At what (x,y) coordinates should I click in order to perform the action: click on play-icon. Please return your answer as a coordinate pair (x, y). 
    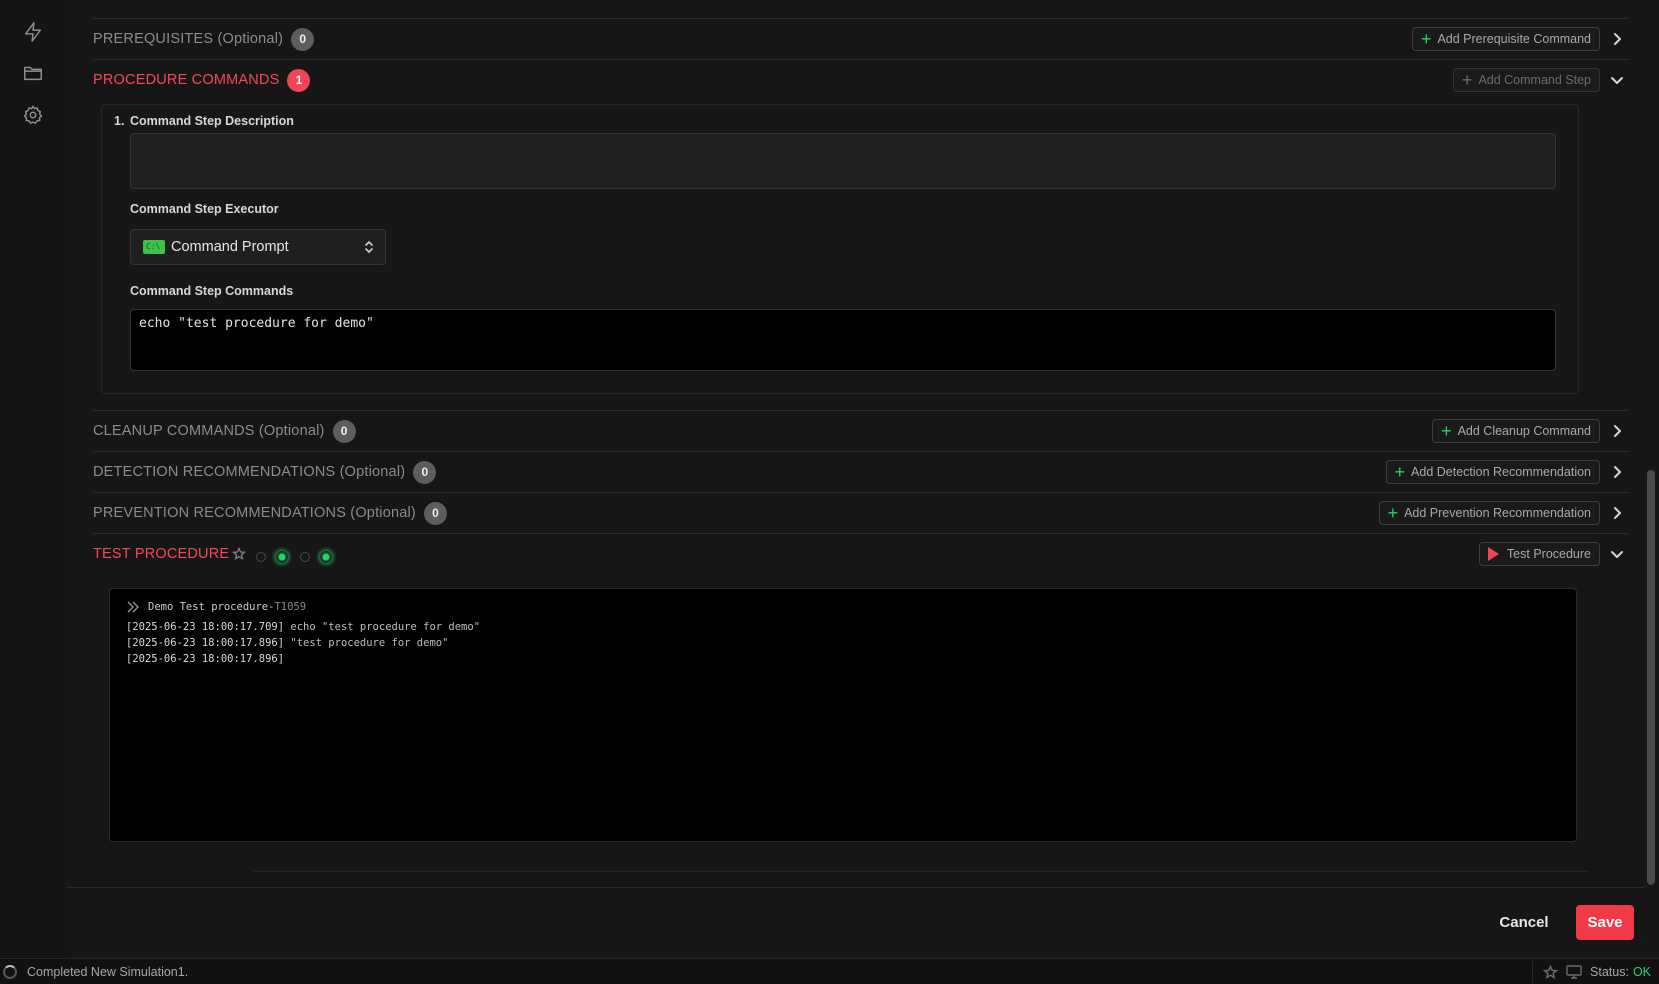
    Looking at the image, I should click on (1493, 554).